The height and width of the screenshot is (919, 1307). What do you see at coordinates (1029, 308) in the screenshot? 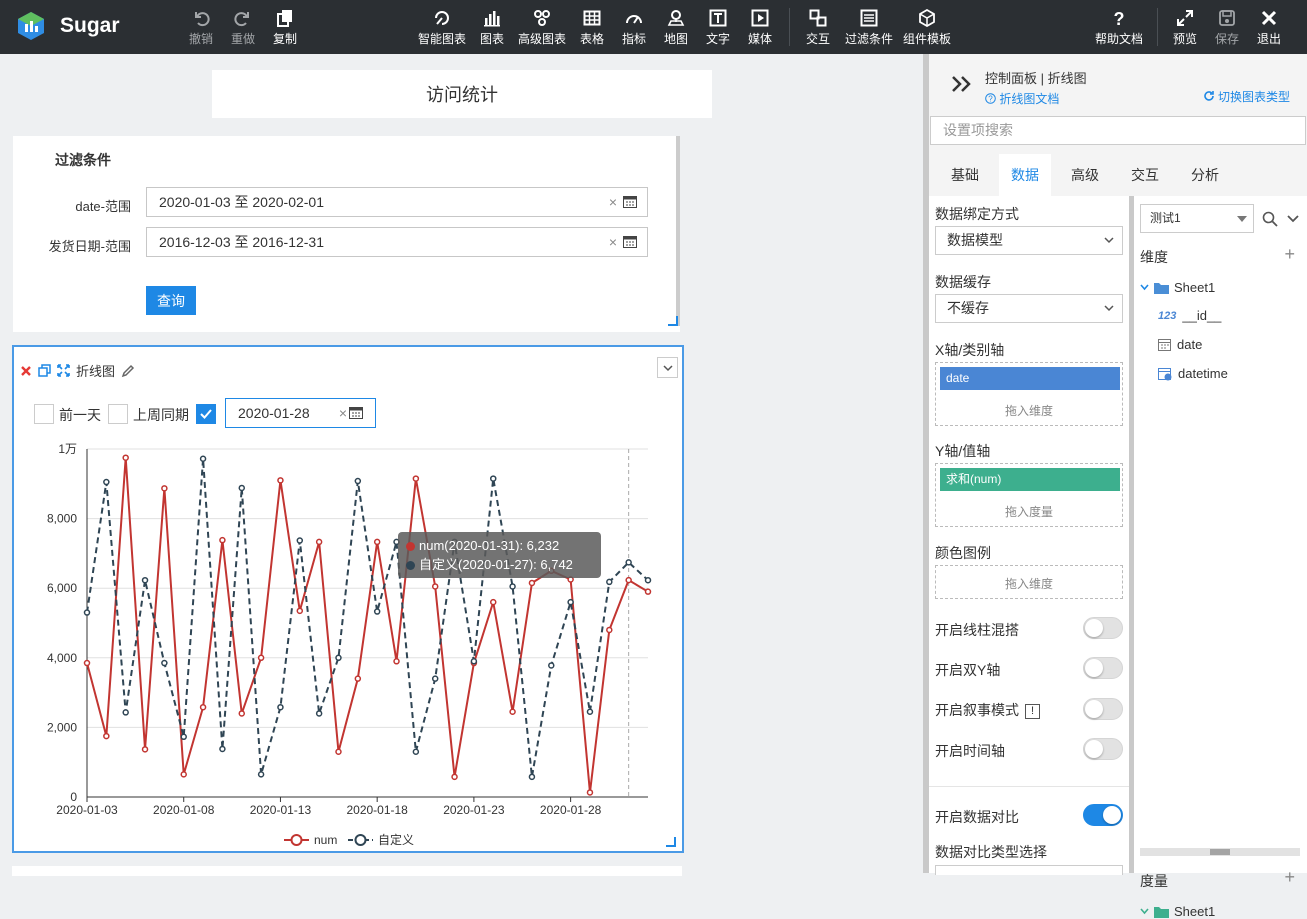
I see `cache-select: 不缓存` at bounding box center [1029, 308].